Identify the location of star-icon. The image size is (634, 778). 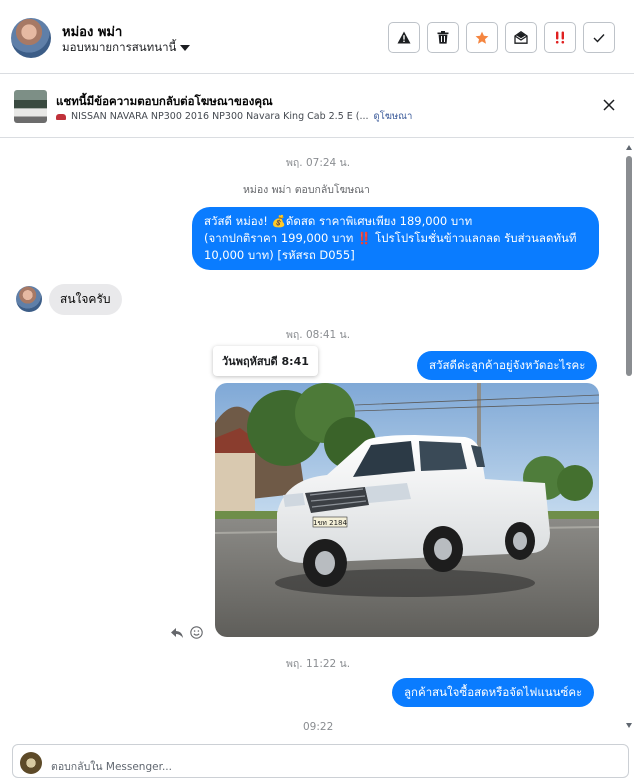
(482, 37).